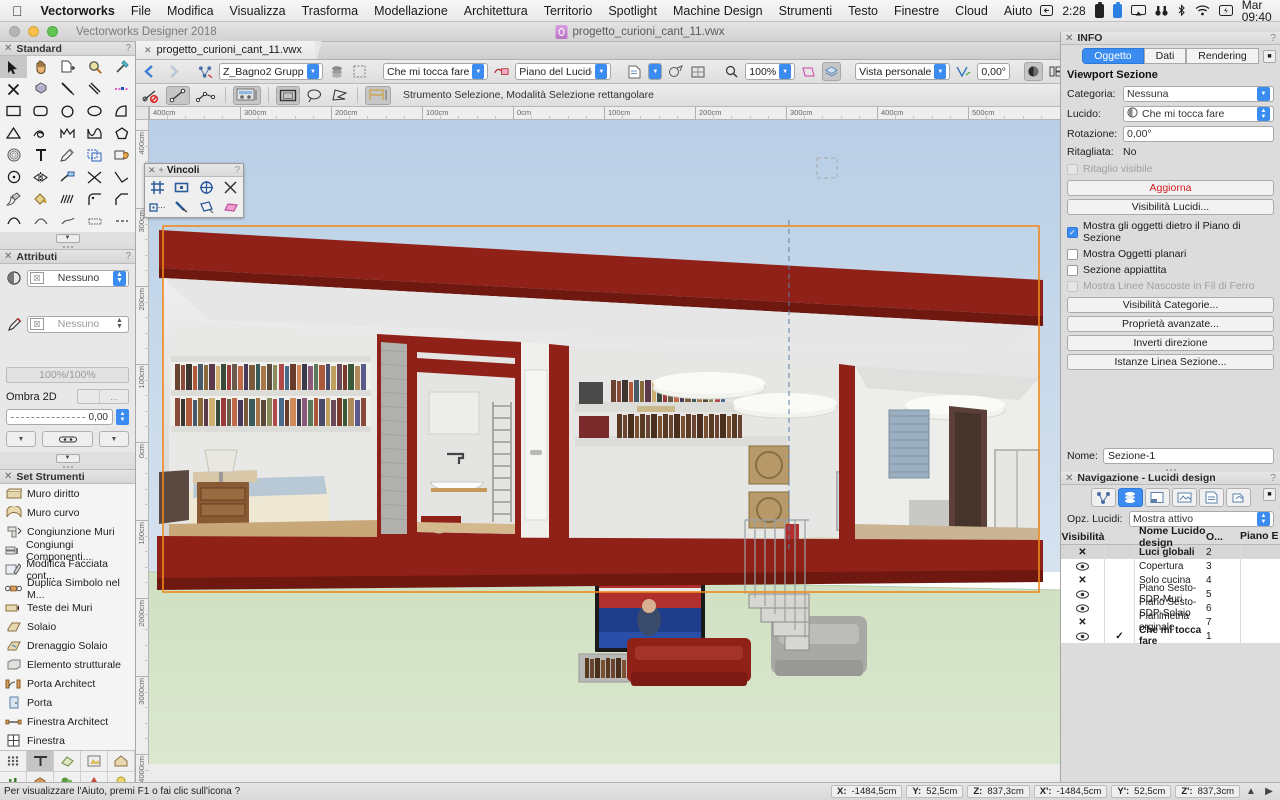 This screenshot has width=1280, height=800. I want to click on palette-grip, so click(67, 466).